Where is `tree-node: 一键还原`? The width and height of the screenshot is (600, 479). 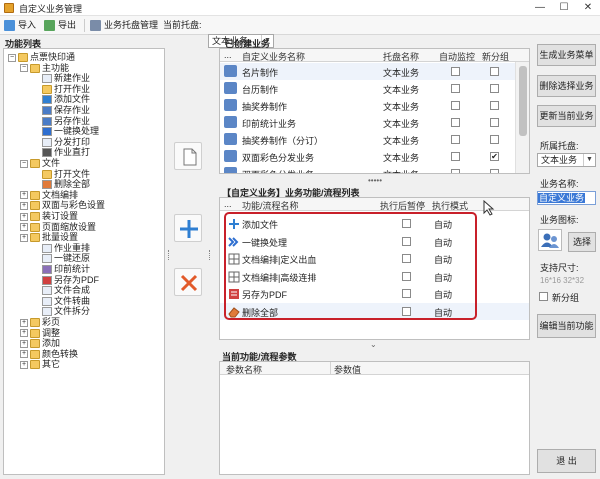 tree-node: 一键还原 is located at coordinates (61, 258).